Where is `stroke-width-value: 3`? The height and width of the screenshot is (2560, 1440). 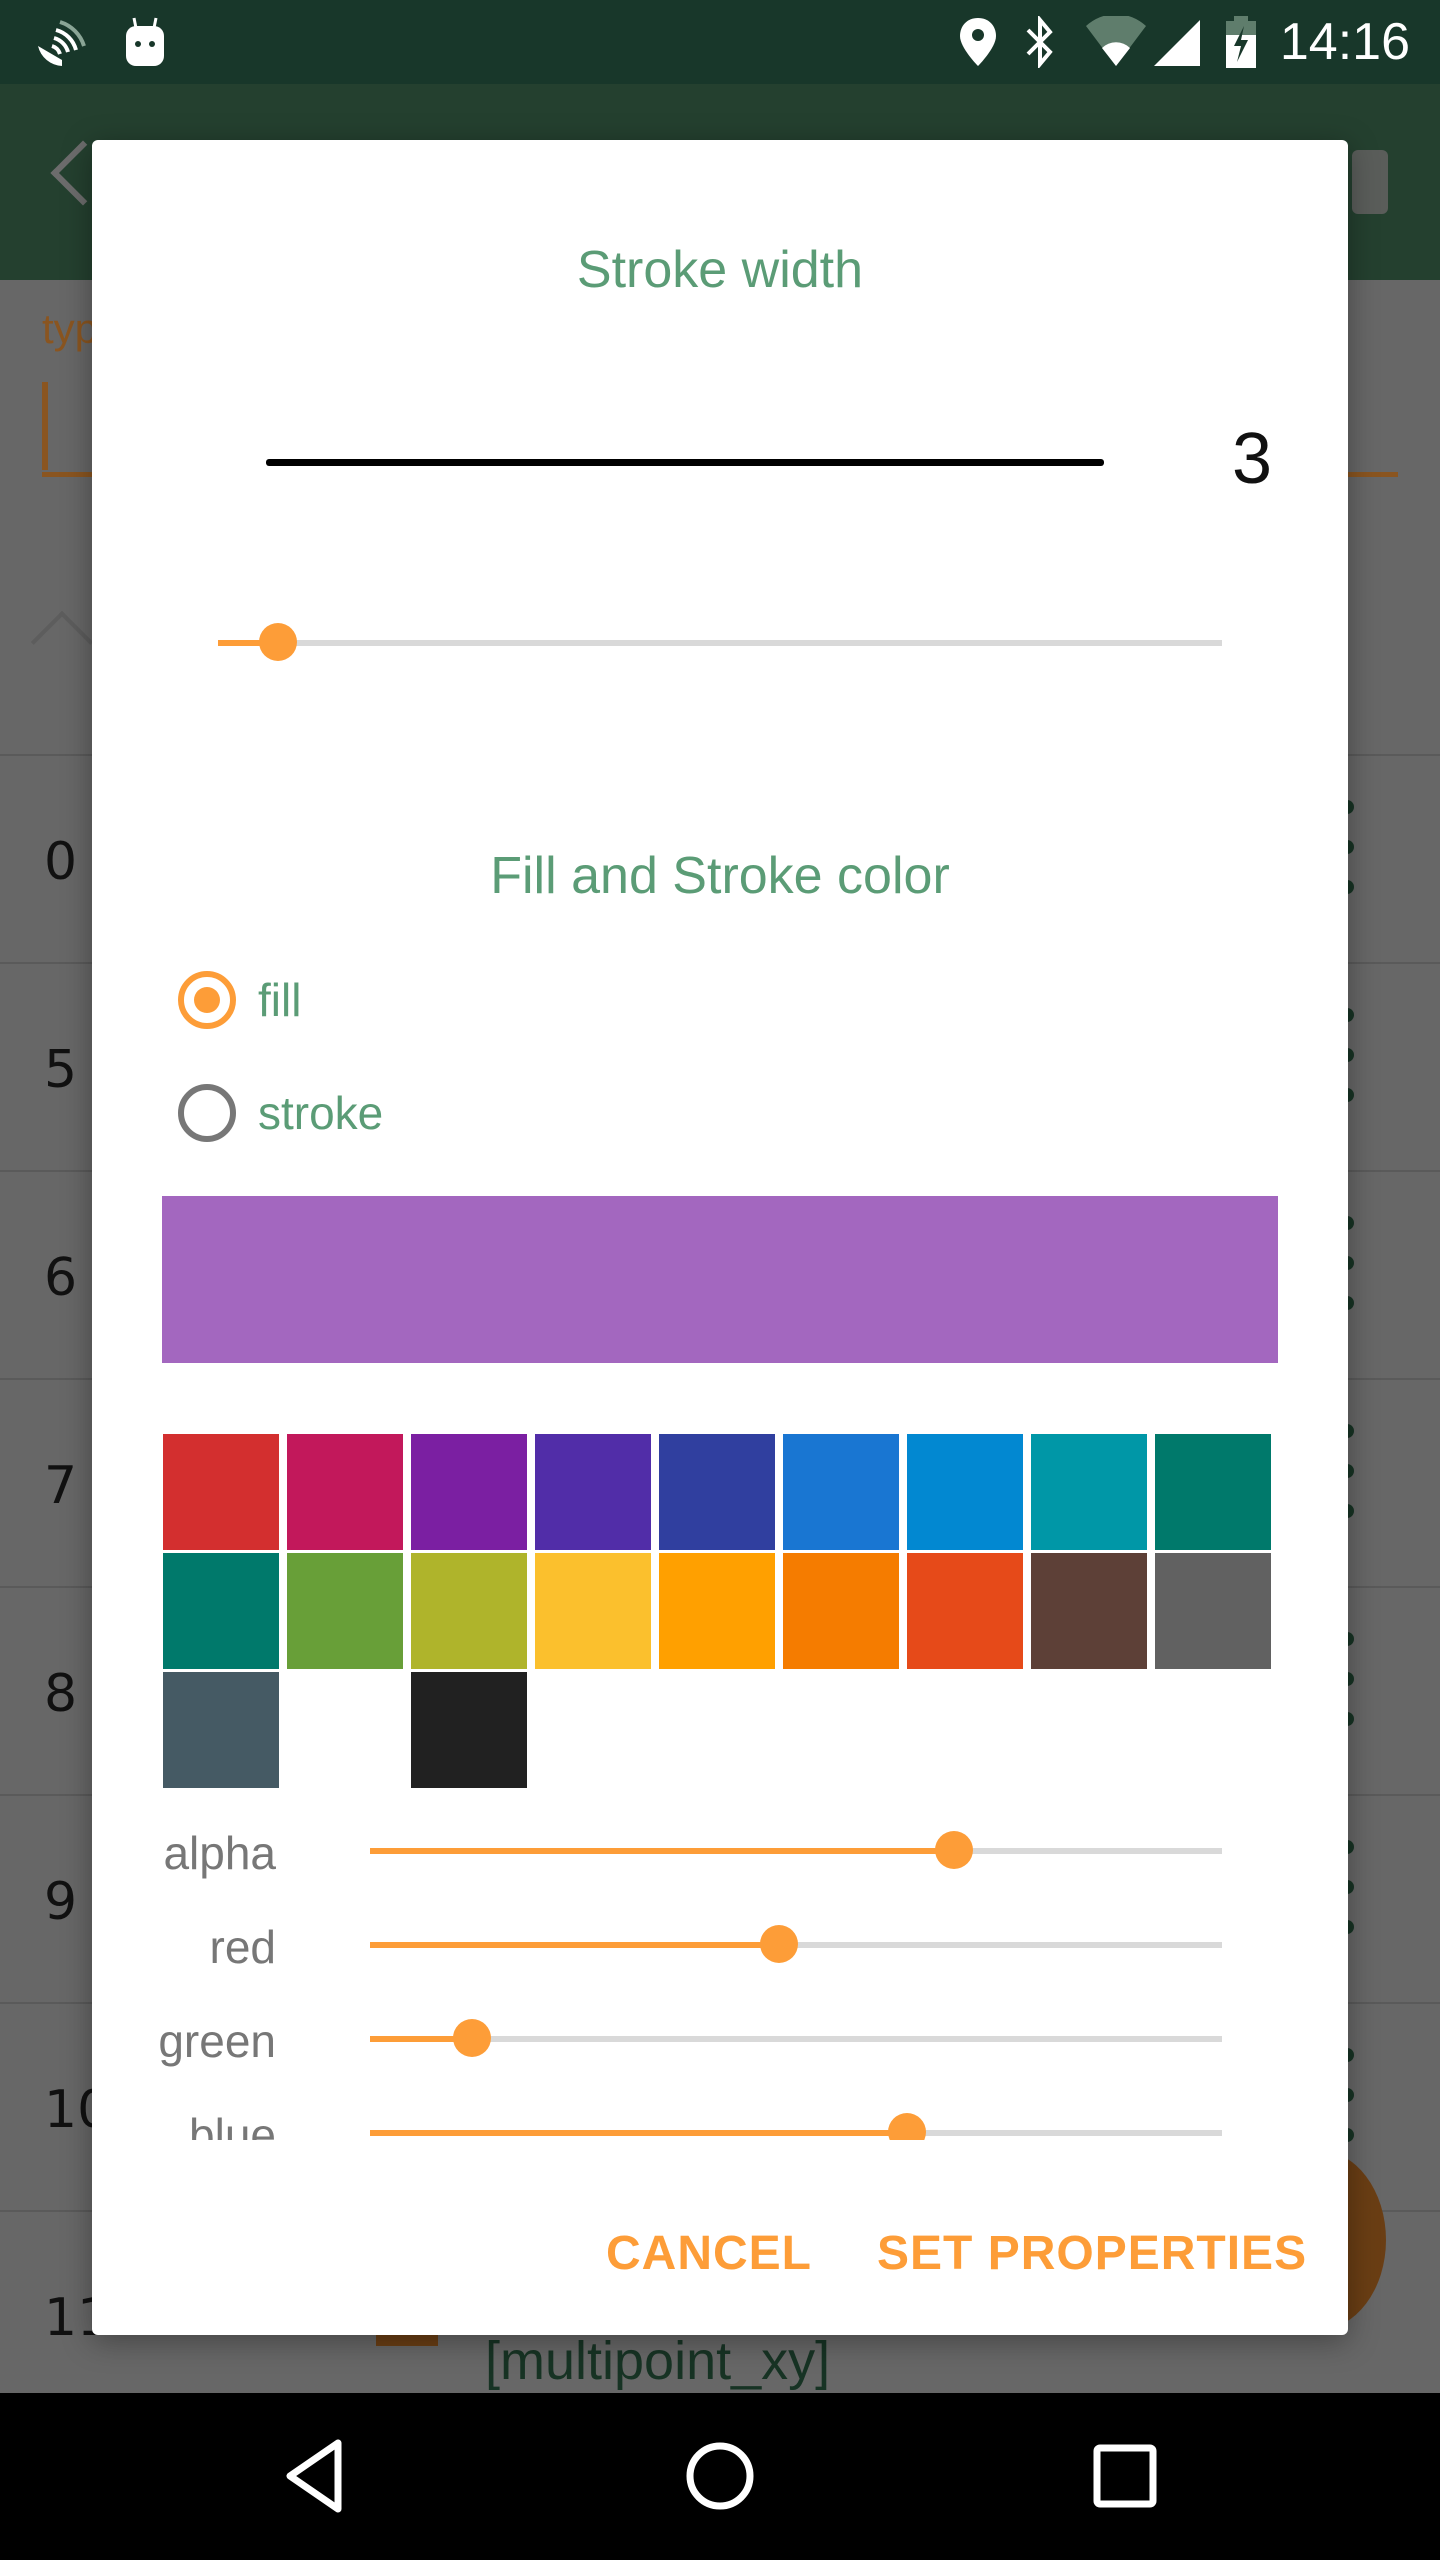
stroke-width-value: 3 is located at coordinates (1252, 459).